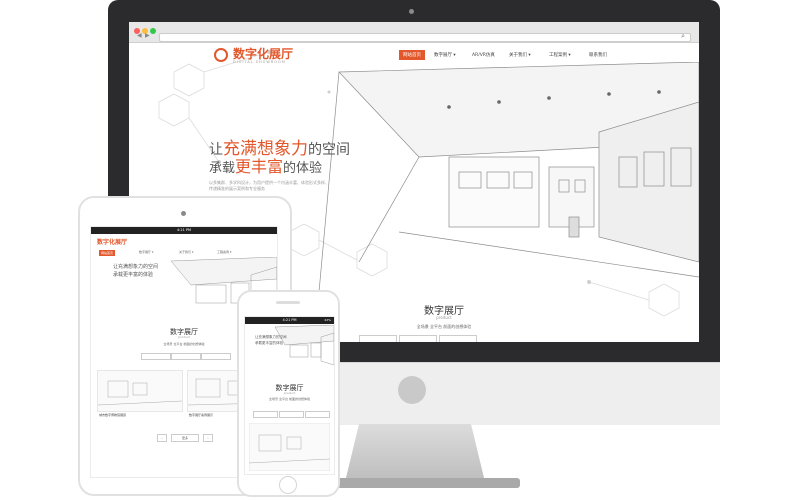  I want to click on tablet-nav-about: 关于我们 ▾, so click(186, 252).